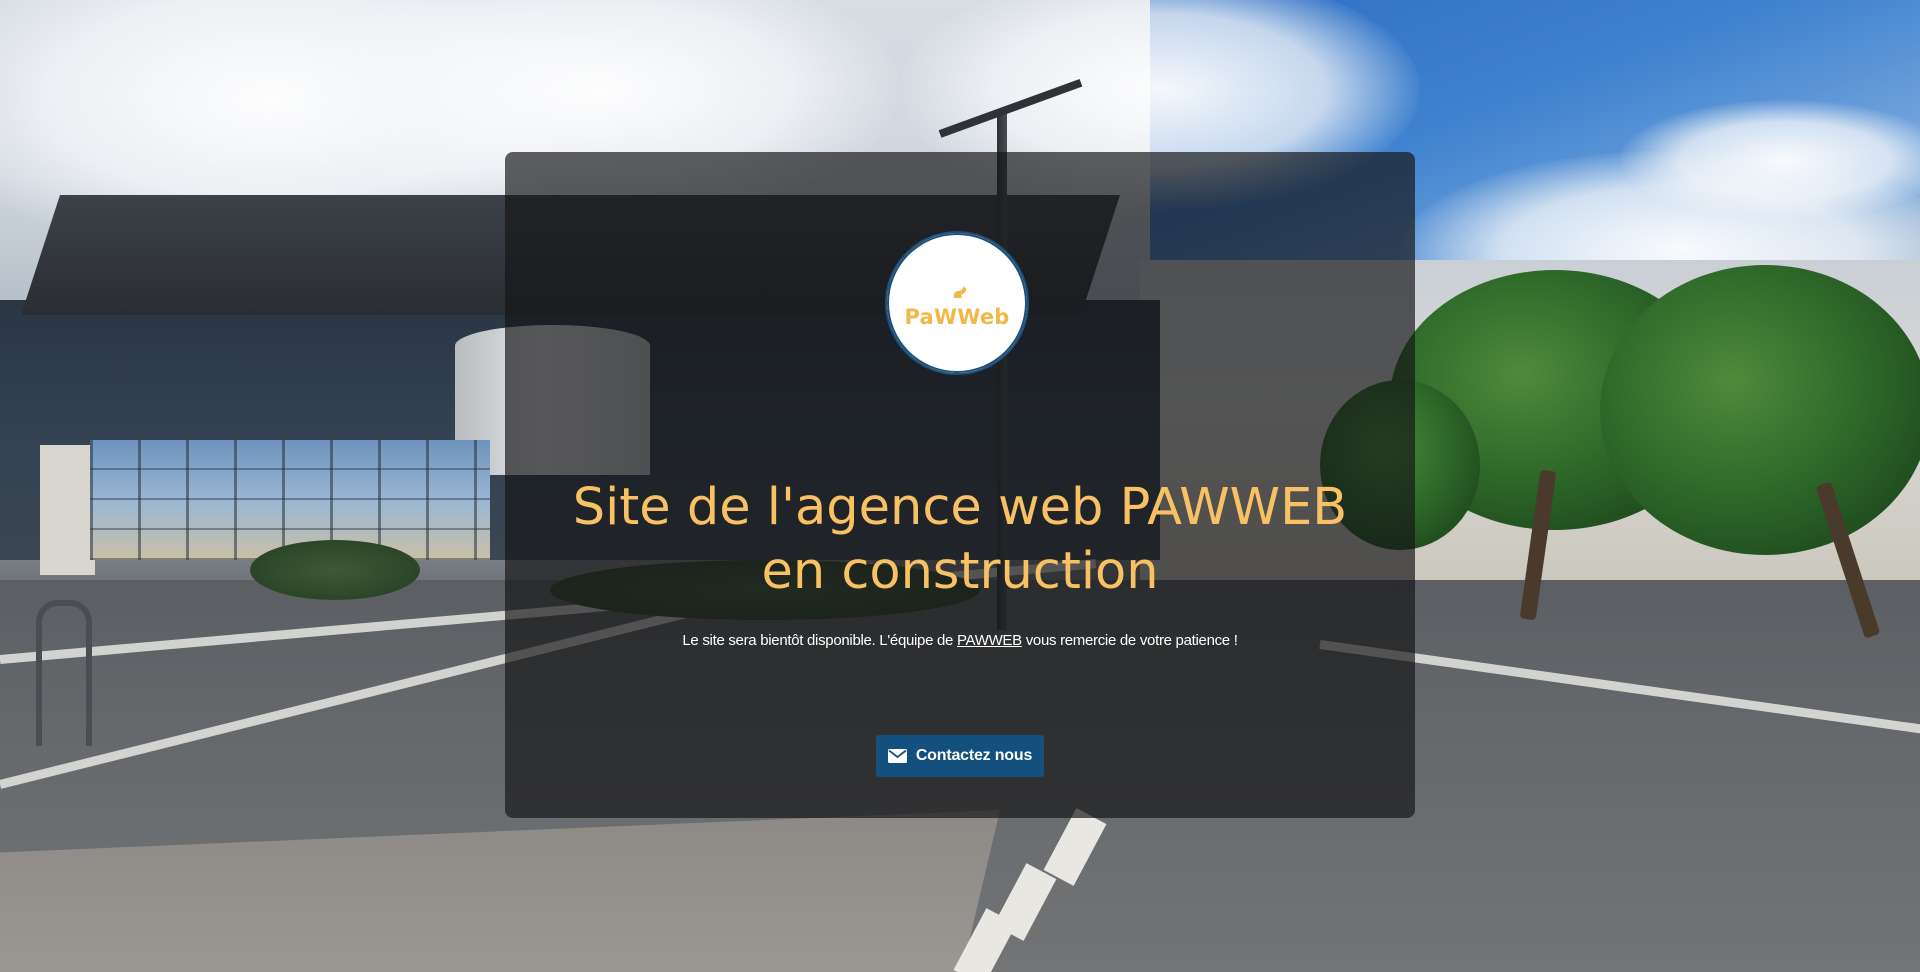  Describe the element at coordinates (335, 570) in the screenshot. I see `hedge` at that location.